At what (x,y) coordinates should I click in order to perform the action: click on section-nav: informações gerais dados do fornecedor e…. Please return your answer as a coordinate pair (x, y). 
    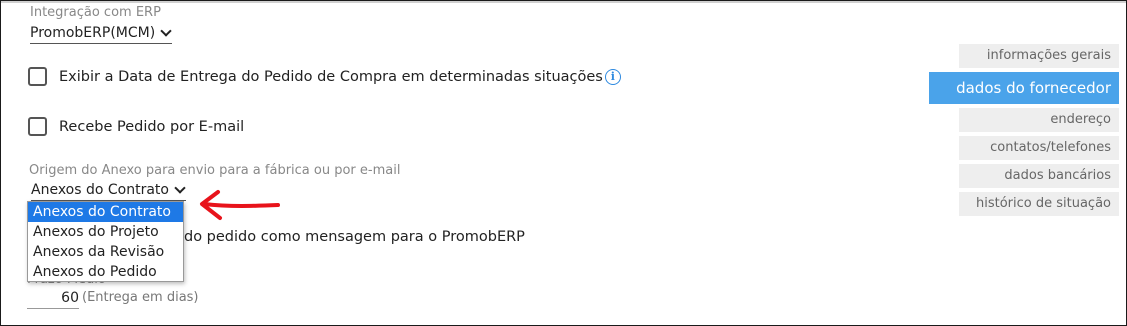
    Looking at the image, I should click on (1024, 132).